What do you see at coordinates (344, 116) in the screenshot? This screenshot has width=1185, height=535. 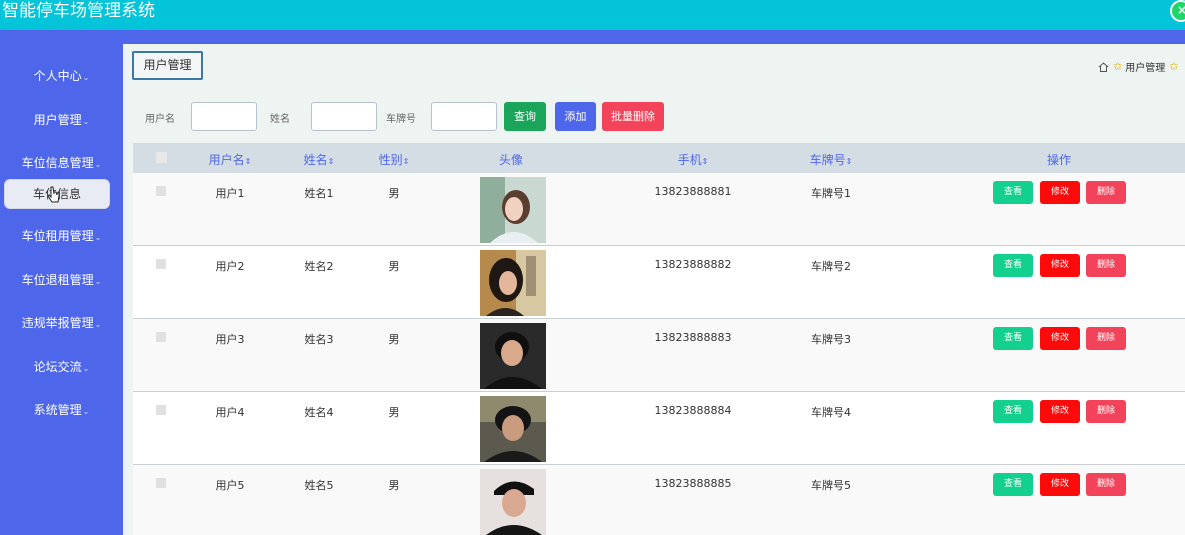 I see `name-search-input` at bounding box center [344, 116].